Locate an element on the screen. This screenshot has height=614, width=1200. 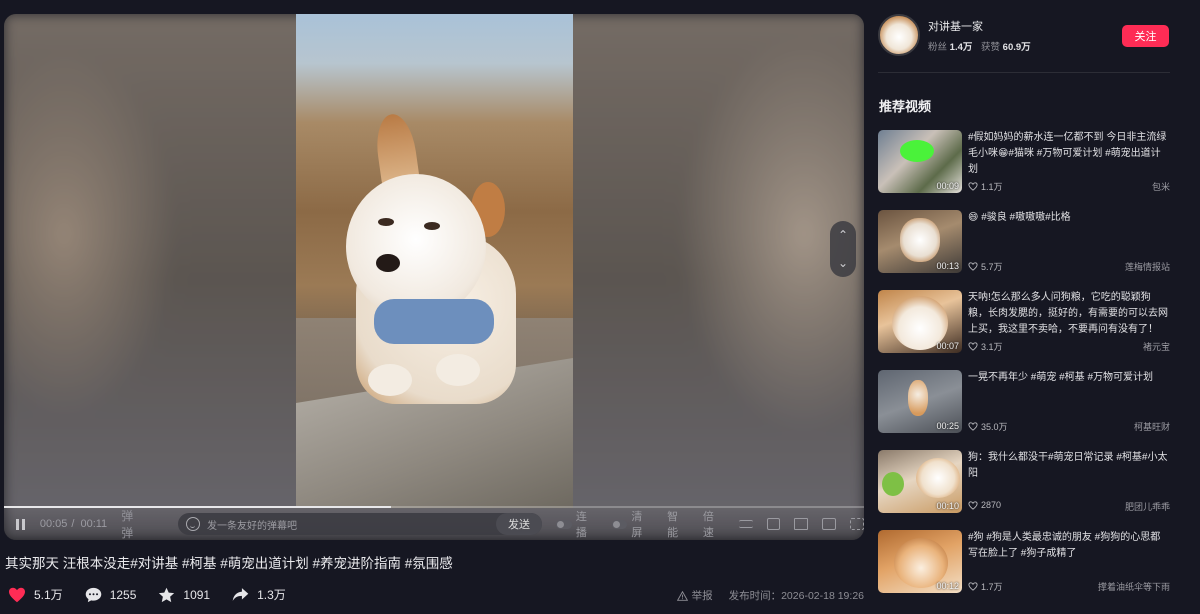
follow-button: 关注 is located at coordinates (1145, 36).